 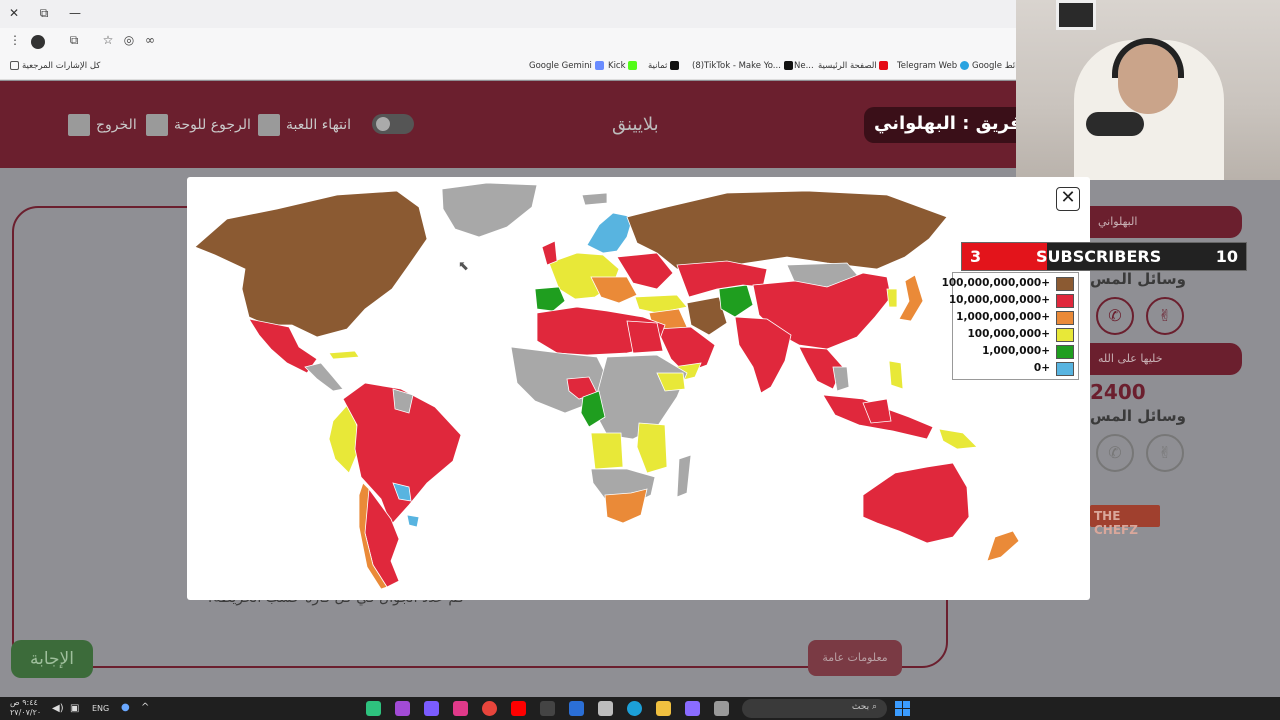 What do you see at coordinates (1115, 453) in the screenshot?
I see `team2-phone-icon: ✆` at bounding box center [1115, 453].